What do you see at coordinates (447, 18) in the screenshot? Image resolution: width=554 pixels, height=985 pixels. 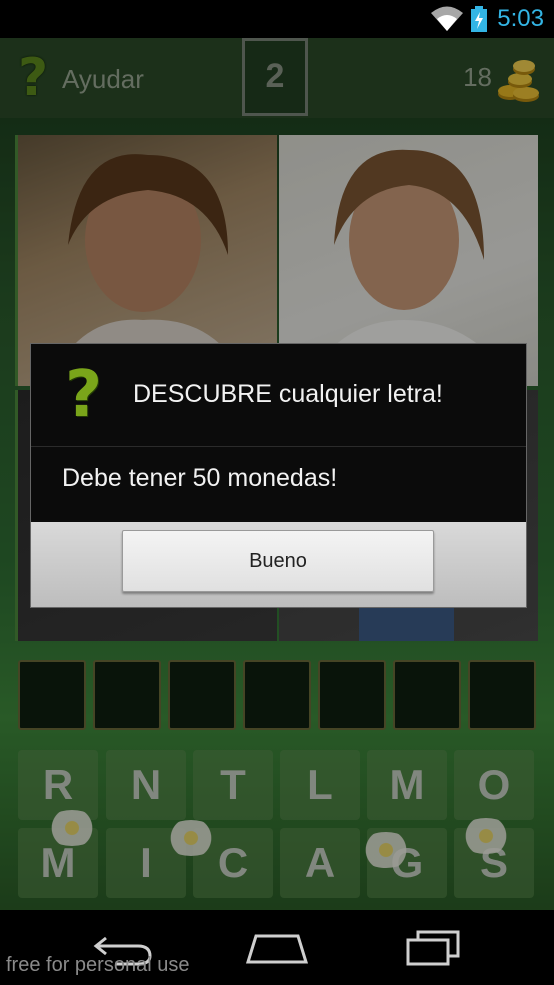 I see `wifi-icon` at bounding box center [447, 18].